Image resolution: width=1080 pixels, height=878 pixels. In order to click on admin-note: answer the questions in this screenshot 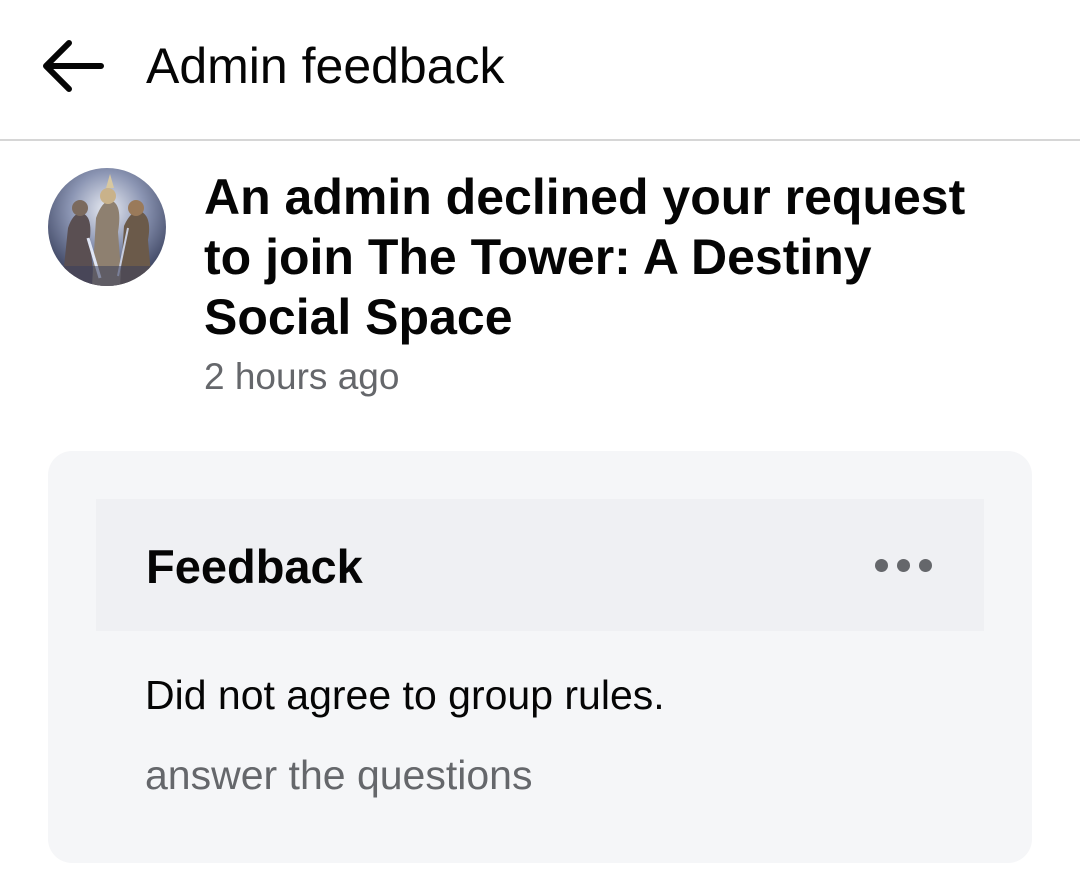, I will do `click(339, 775)`.